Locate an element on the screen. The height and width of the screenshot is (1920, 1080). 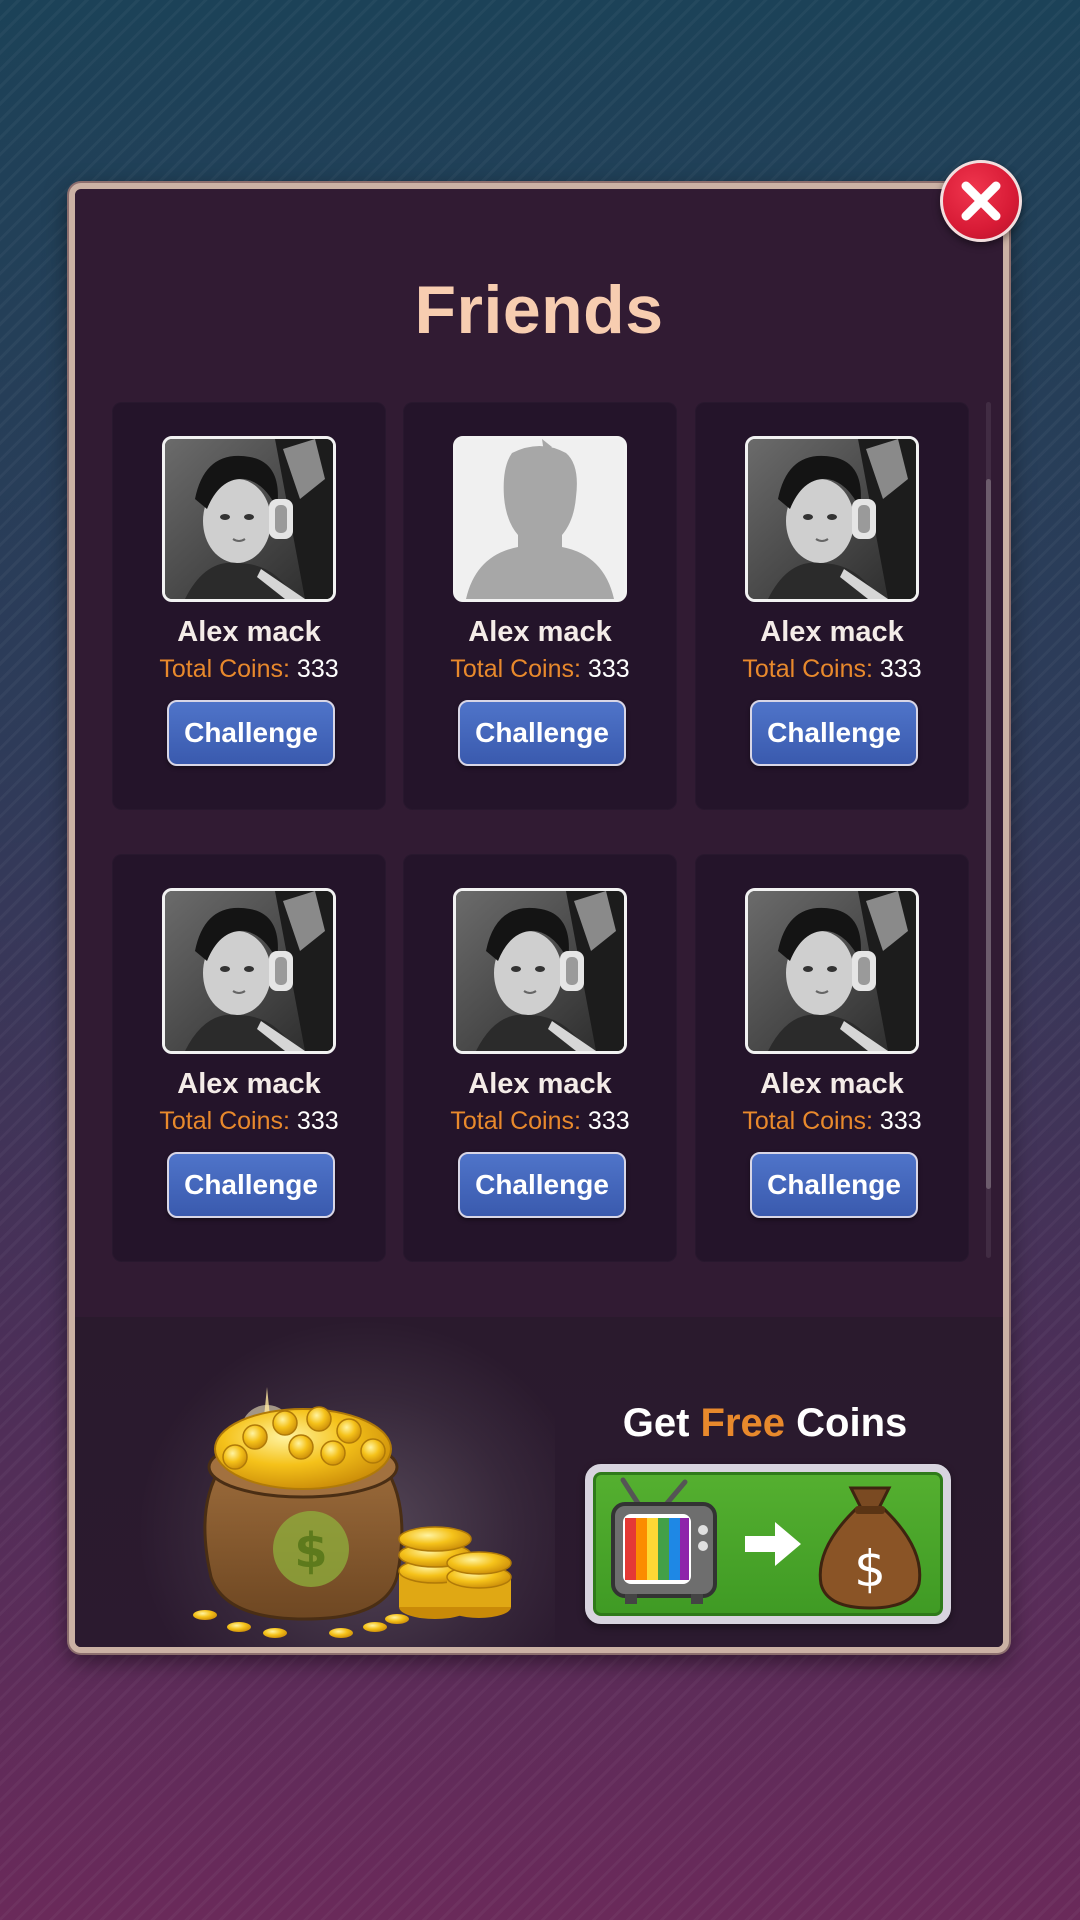
close-button is located at coordinates (981, 201).